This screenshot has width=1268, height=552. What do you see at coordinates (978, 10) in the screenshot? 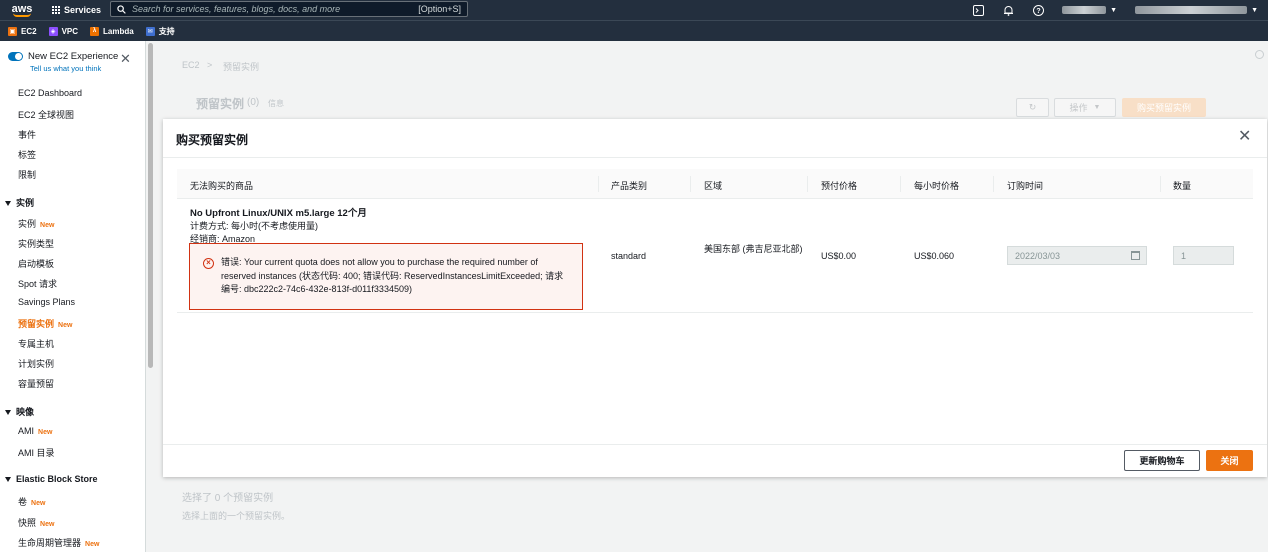
I see `cloudshell-icon` at bounding box center [978, 10].